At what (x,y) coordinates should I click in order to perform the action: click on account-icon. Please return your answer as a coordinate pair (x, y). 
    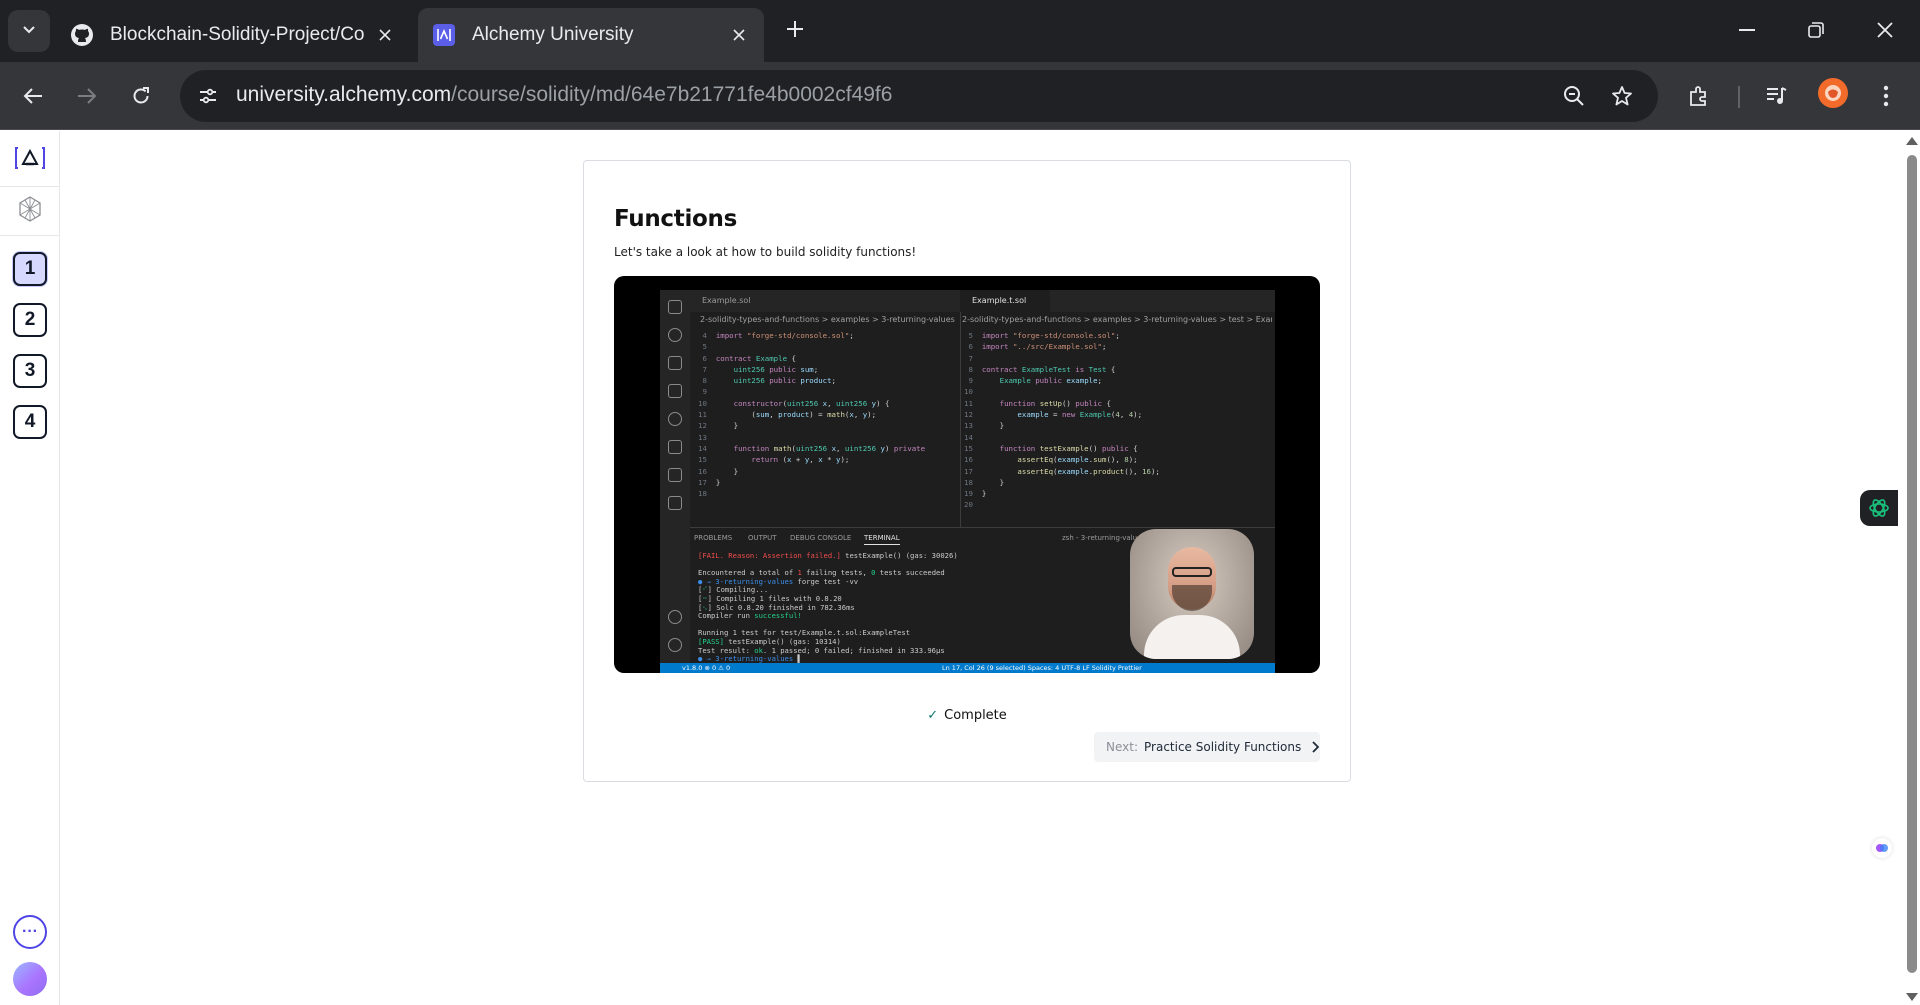
    Looking at the image, I should click on (675, 617).